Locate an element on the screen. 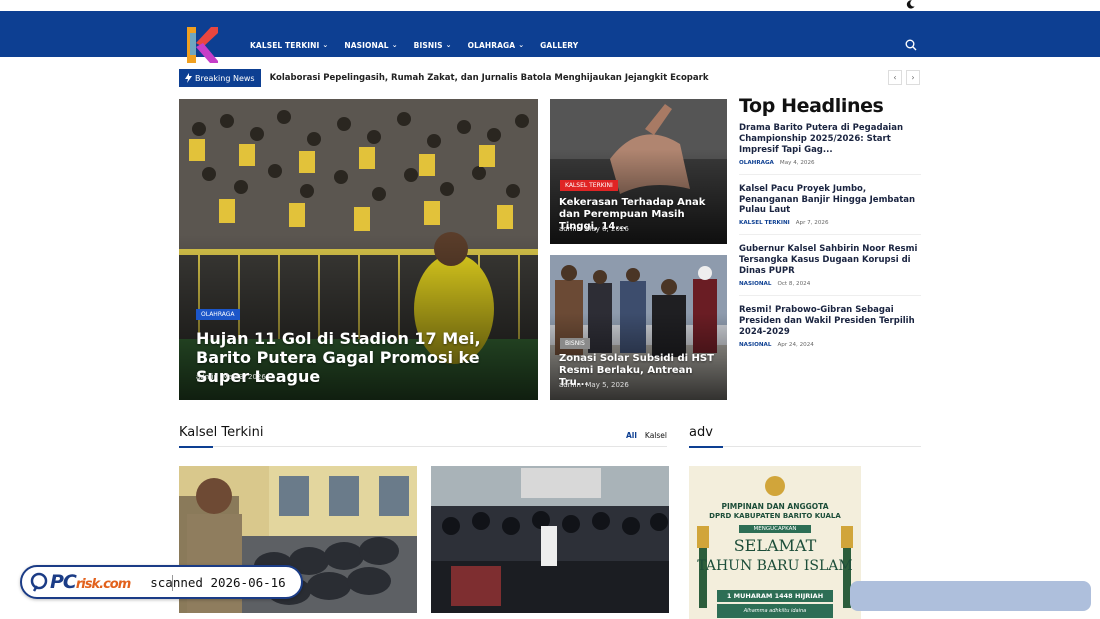  card-meta: admin May 8, 2026 is located at coordinates (594, 229).